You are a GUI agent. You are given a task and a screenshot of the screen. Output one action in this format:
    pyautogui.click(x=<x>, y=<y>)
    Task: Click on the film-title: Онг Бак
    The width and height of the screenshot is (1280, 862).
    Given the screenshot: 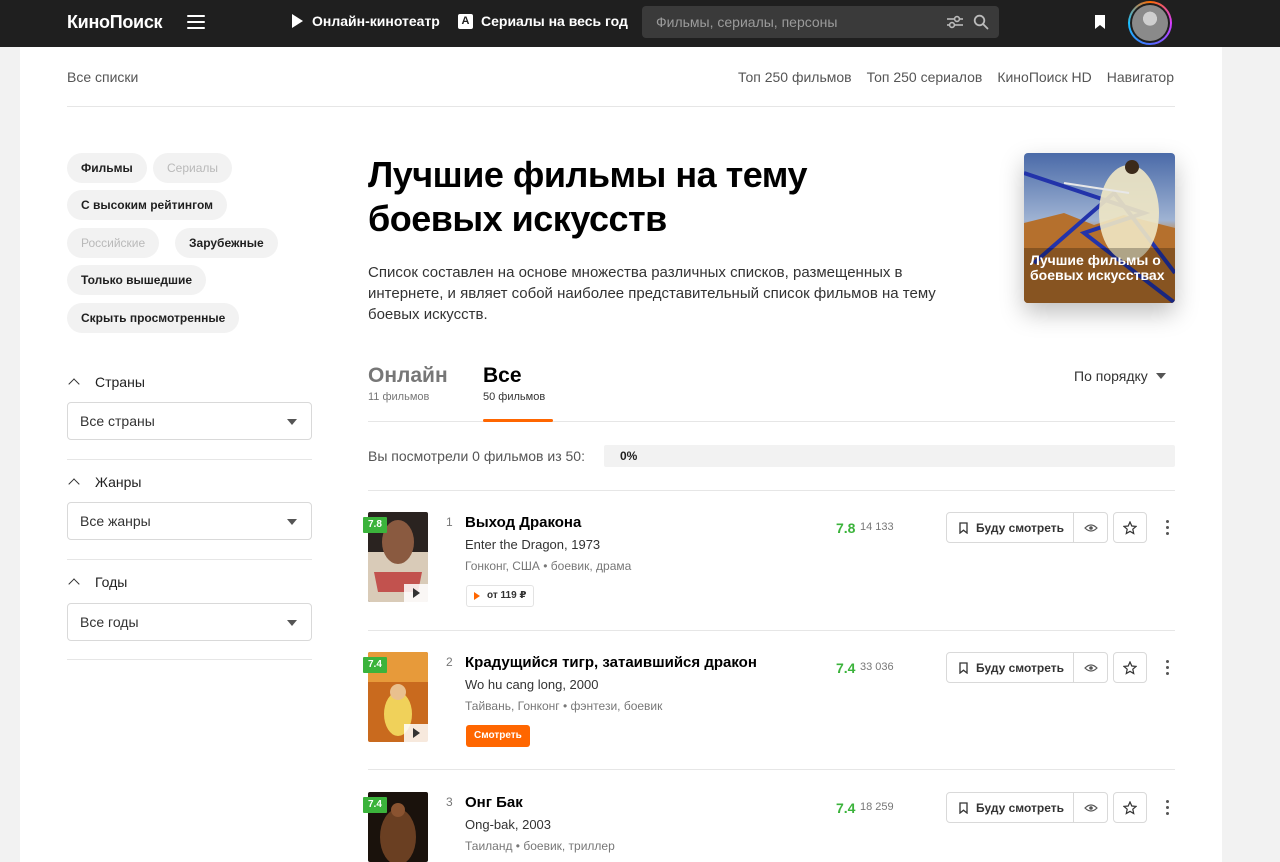 What is the action you would take?
    pyautogui.click(x=494, y=802)
    